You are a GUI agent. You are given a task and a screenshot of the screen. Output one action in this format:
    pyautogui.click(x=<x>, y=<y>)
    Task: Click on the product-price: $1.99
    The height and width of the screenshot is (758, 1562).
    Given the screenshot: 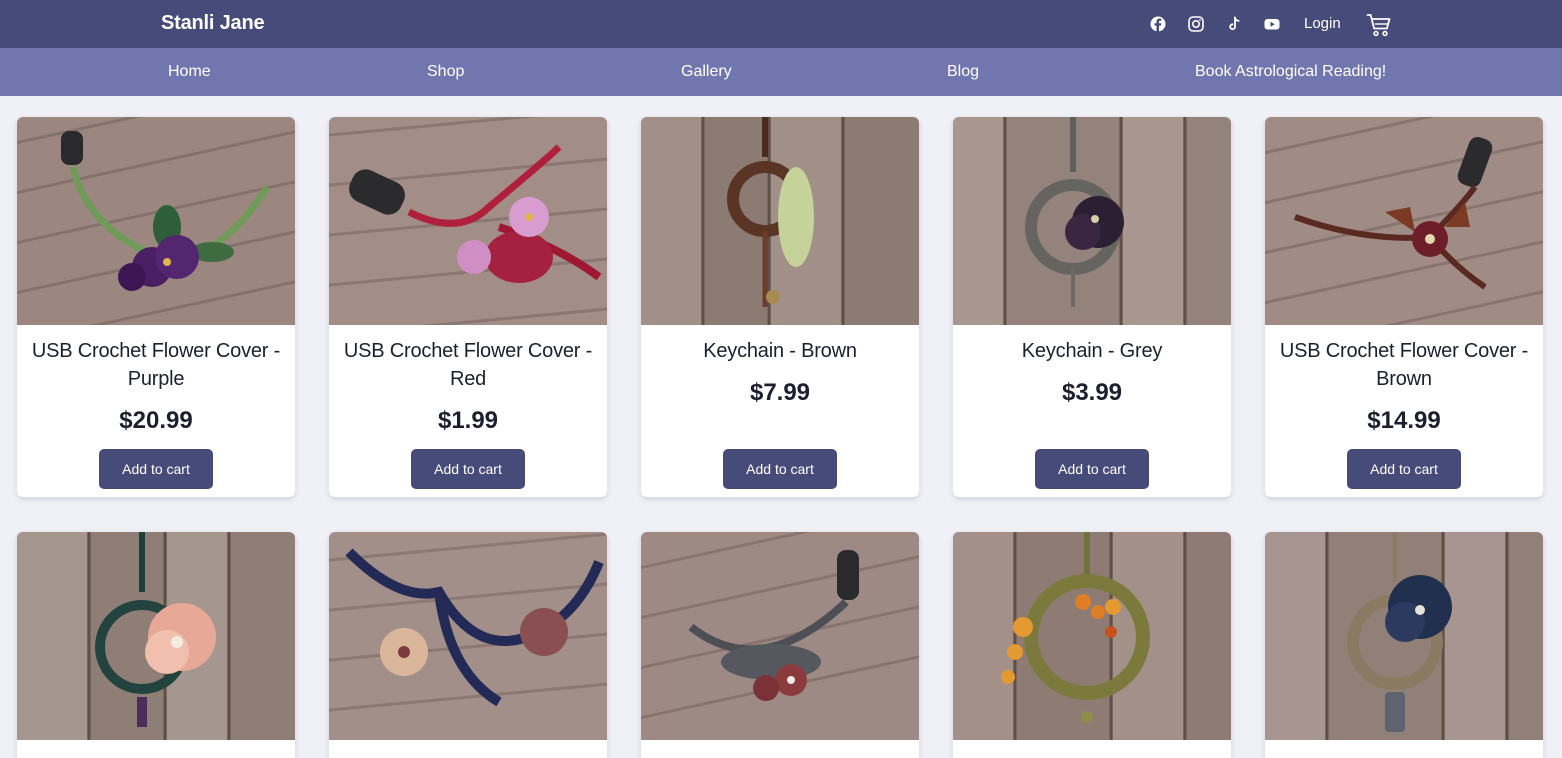 What is the action you would take?
    pyautogui.click(x=468, y=420)
    